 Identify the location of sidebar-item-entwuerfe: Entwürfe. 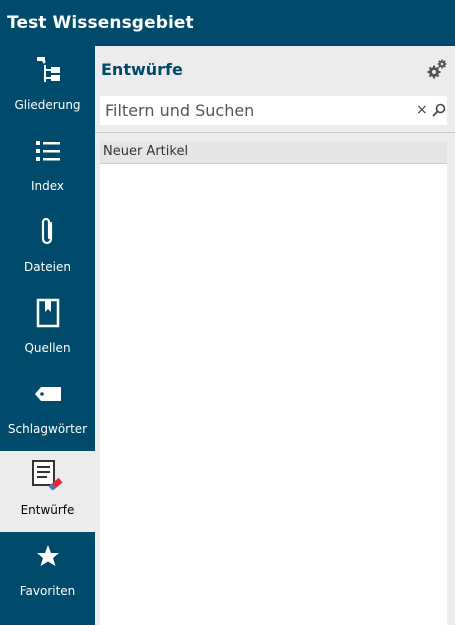
(47, 491).